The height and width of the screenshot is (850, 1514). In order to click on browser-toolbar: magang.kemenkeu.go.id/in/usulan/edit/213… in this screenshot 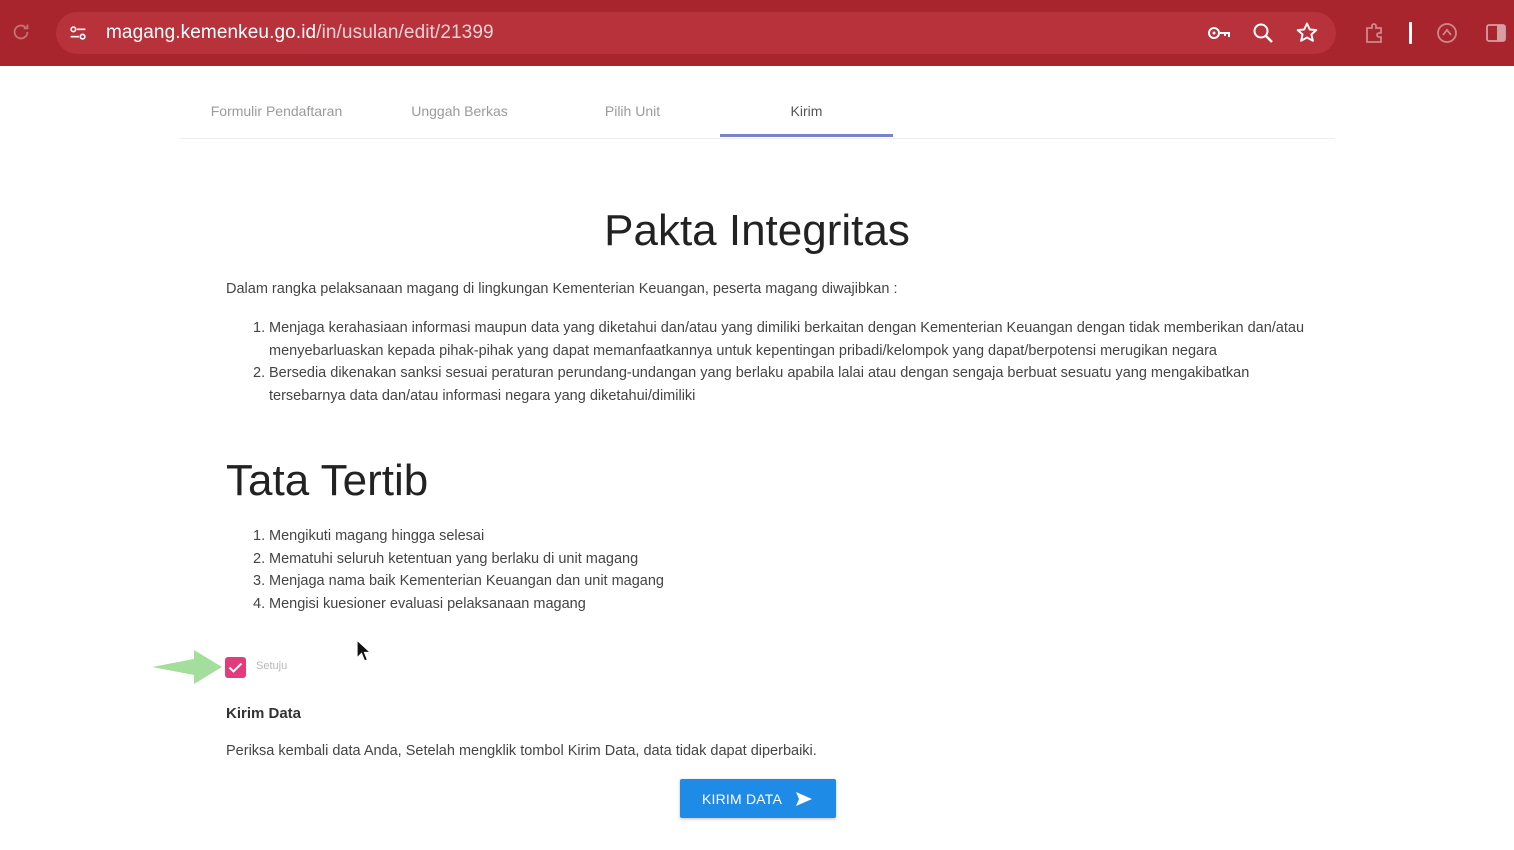, I will do `click(757, 33)`.